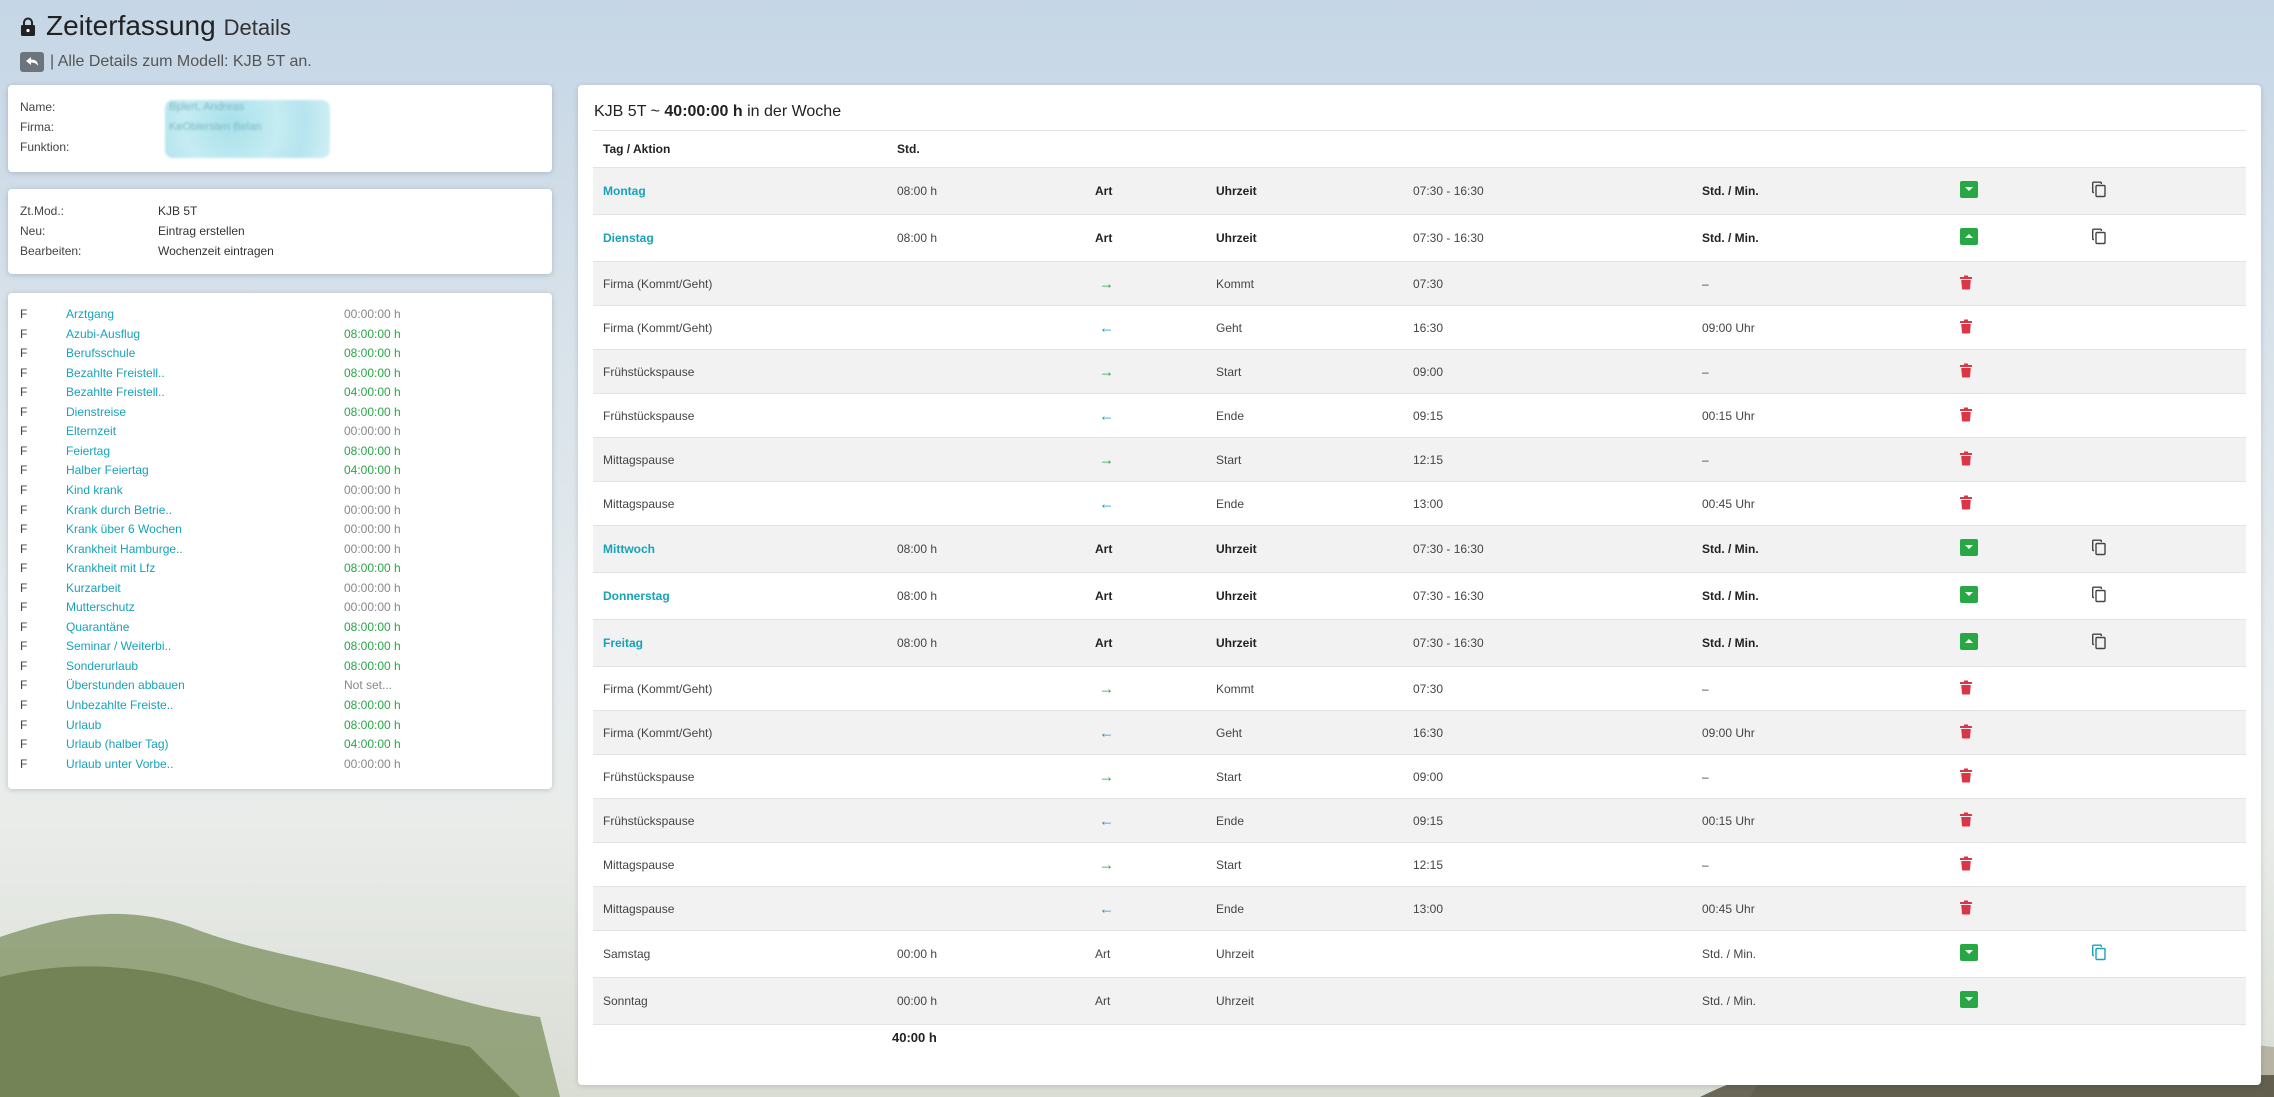 The width and height of the screenshot is (2274, 1097). What do you see at coordinates (205, 356) in the screenshot?
I see `absence-type-link: Berufsschule` at bounding box center [205, 356].